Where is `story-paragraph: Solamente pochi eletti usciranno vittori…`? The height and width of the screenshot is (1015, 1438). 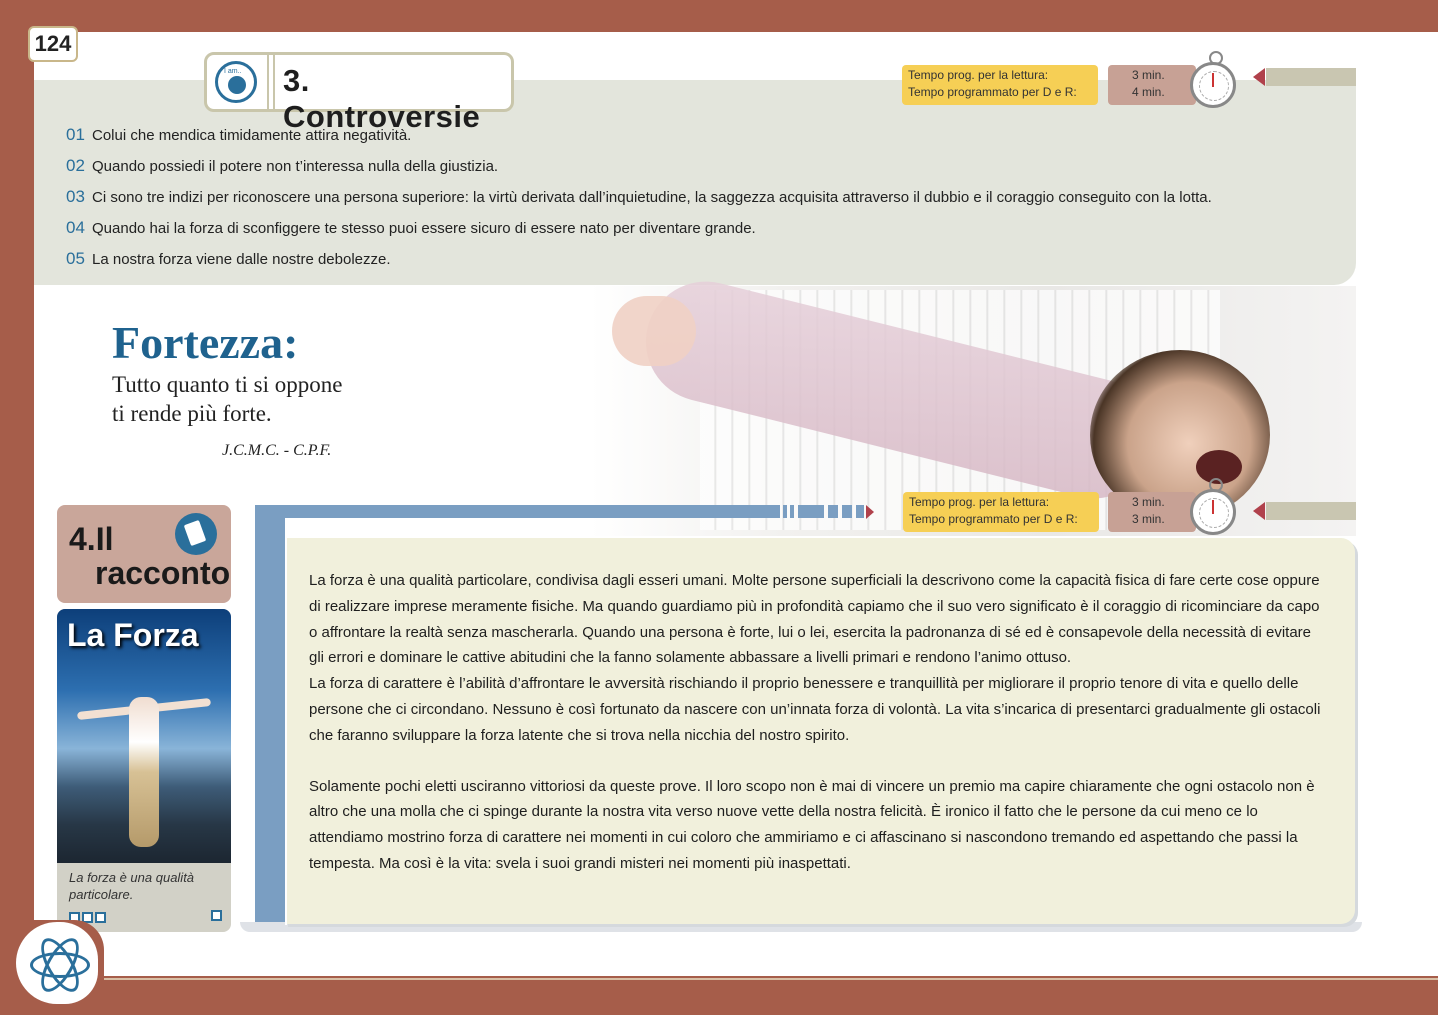
story-paragraph: Solamente pochi eletti usciranno vittori… is located at coordinates (812, 824).